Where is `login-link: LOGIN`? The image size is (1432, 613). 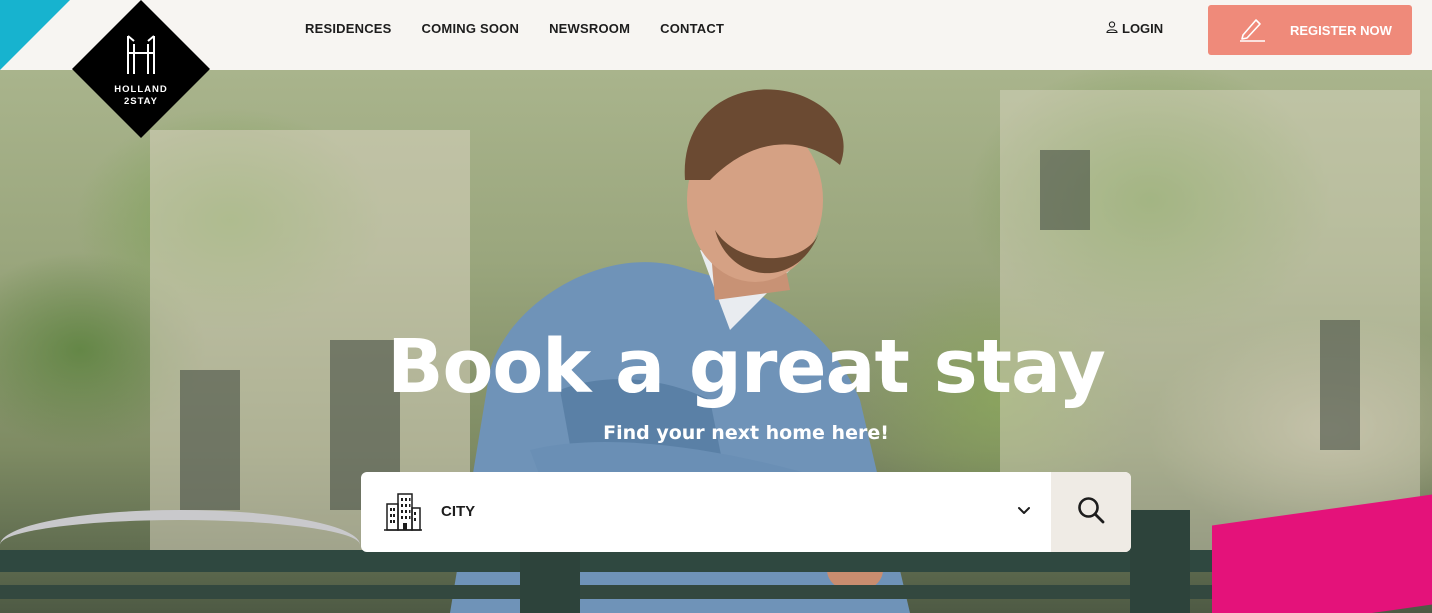 login-link: LOGIN is located at coordinates (1134, 28).